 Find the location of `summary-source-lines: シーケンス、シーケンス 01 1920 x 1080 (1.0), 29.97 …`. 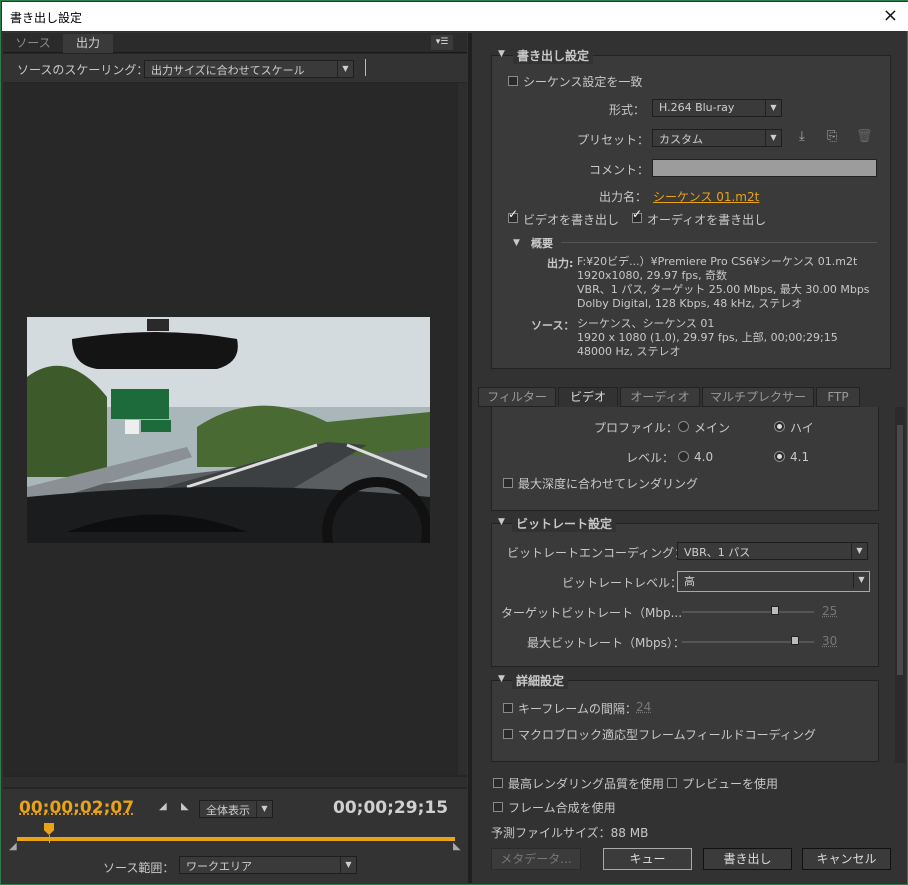

summary-source-lines: シーケンス、シーケンス 01 1920 x 1080 (1.0), 29.97 … is located at coordinates (707, 338).